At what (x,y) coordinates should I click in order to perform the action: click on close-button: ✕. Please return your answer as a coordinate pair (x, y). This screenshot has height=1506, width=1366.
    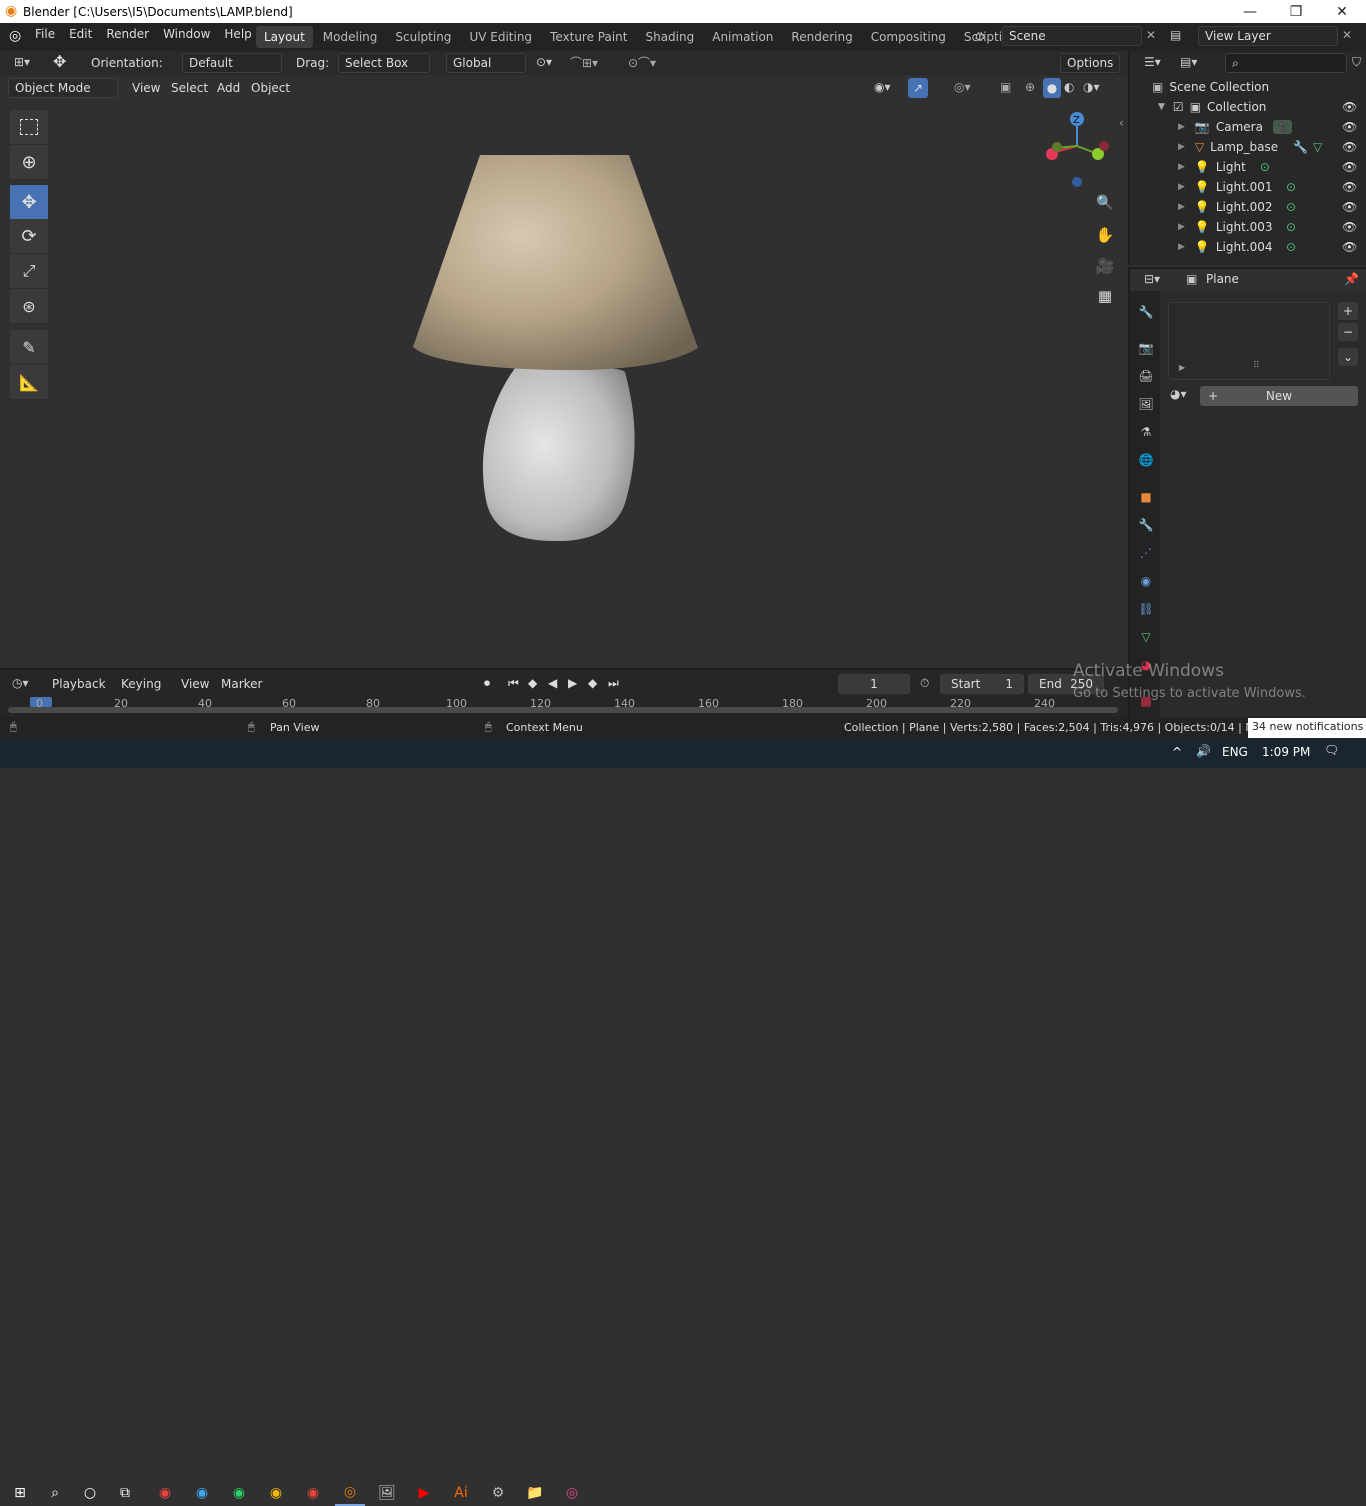
    Looking at the image, I should click on (1342, 11).